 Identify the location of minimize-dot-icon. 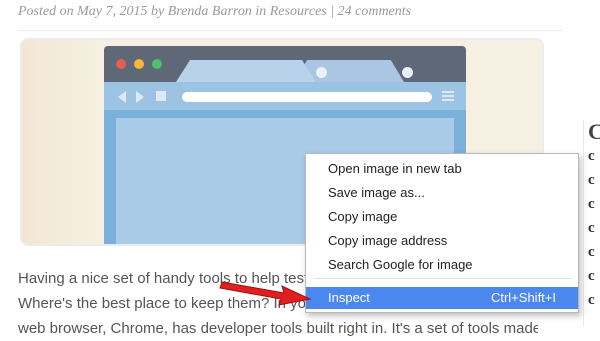
(139, 64).